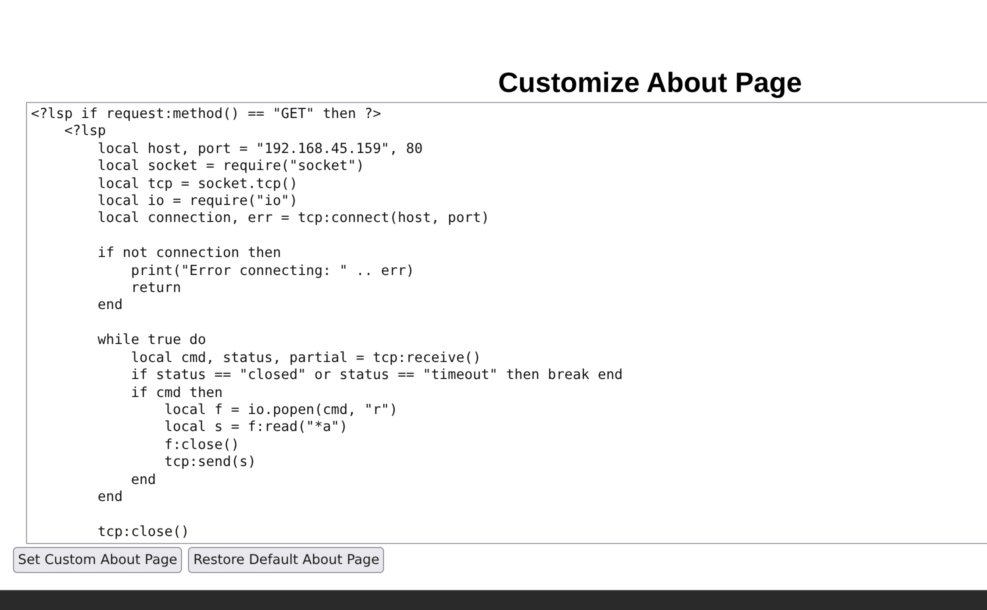  Describe the element at coordinates (97, 560) in the screenshot. I see `action-button: Set Custom About Page` at that location.